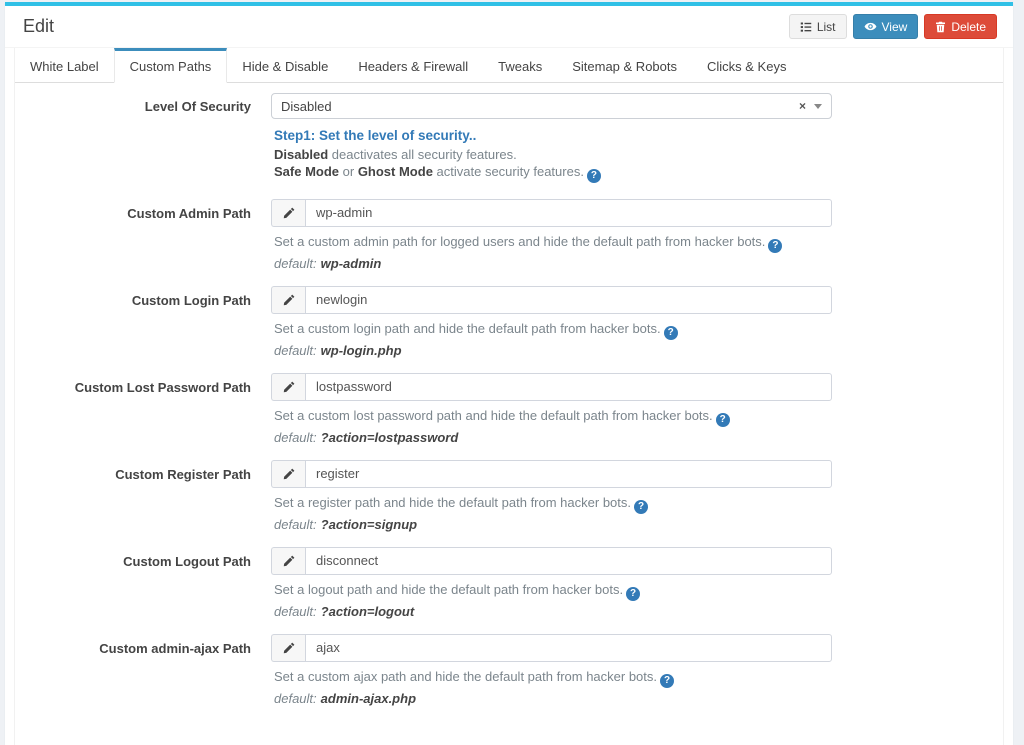  What do you see at coordinates (553, 438) in the screenshot?
I see `field-default: default: ?action=lostpassword` at bounding box center [553, 438].